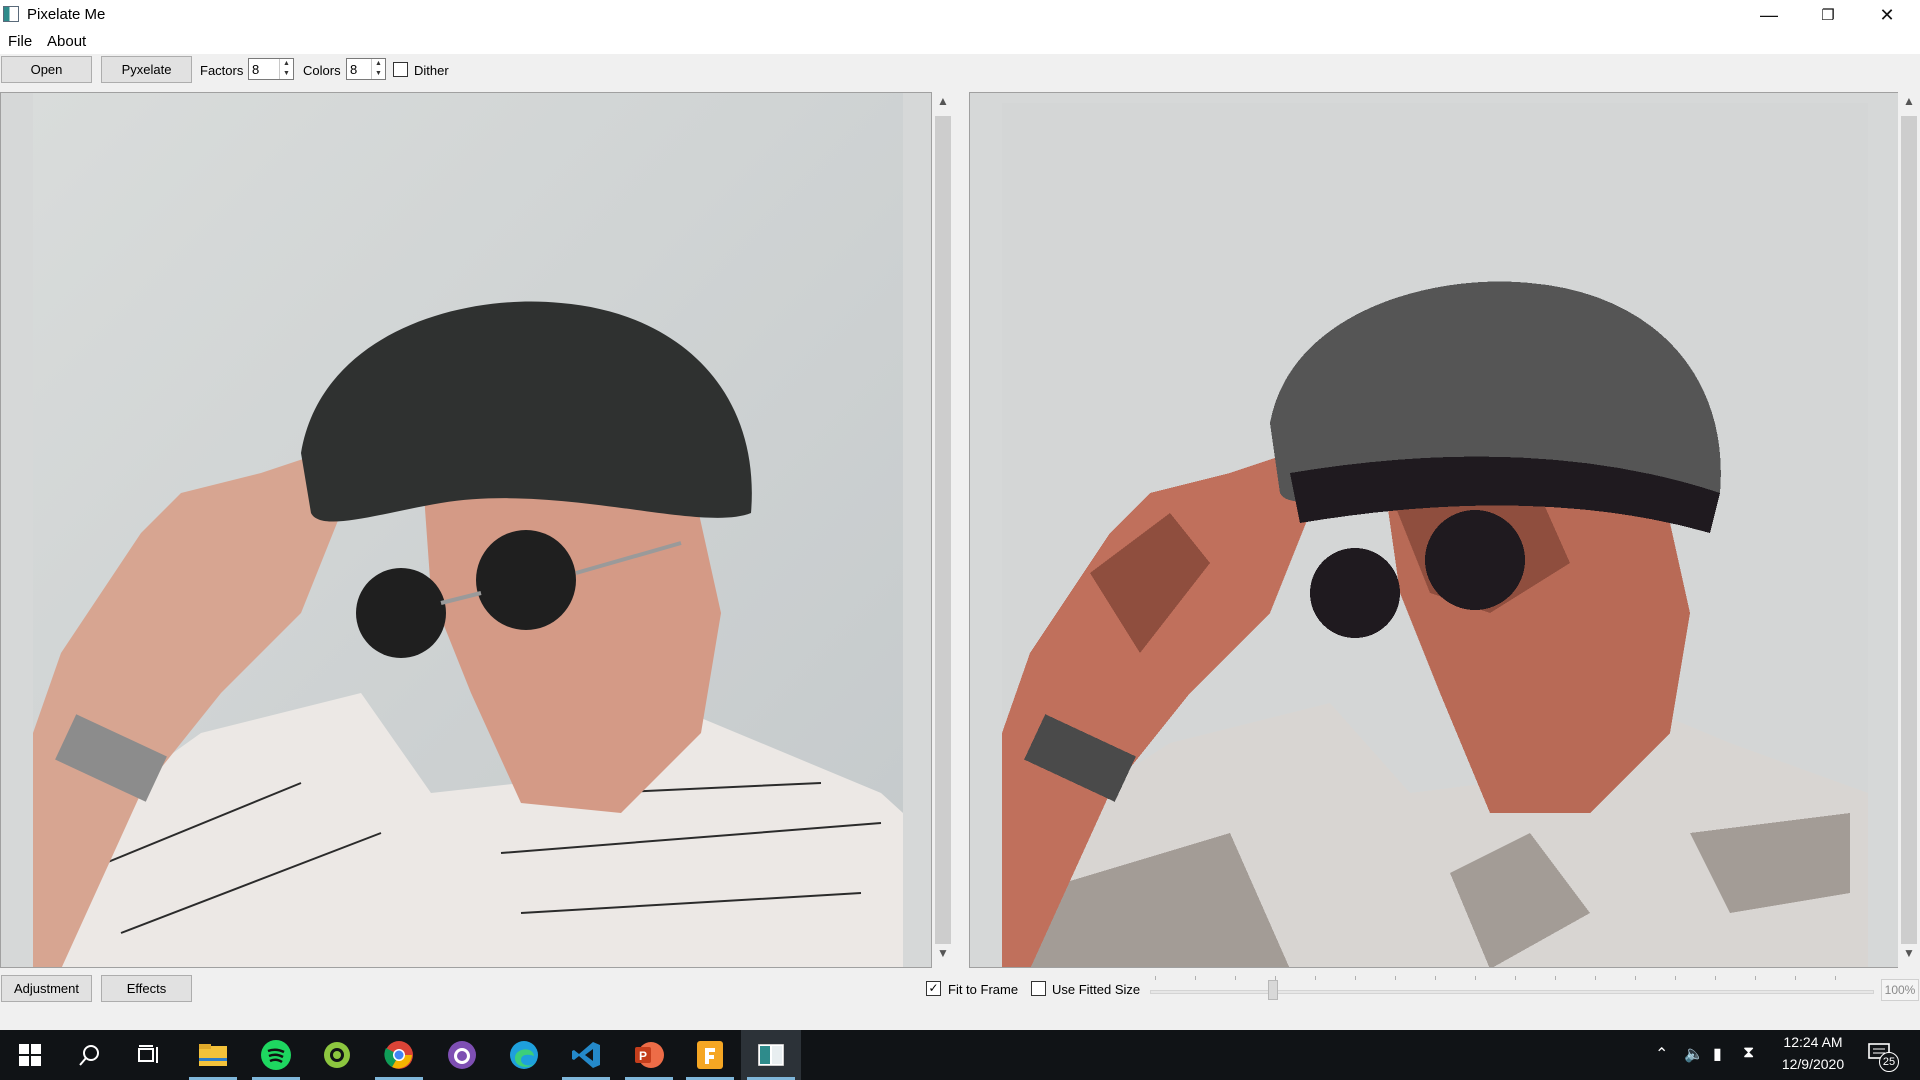  What do you see at coordinates (90, 1055) in the screenshot?
I see `search-icon` at bounding box center [90, 1055].